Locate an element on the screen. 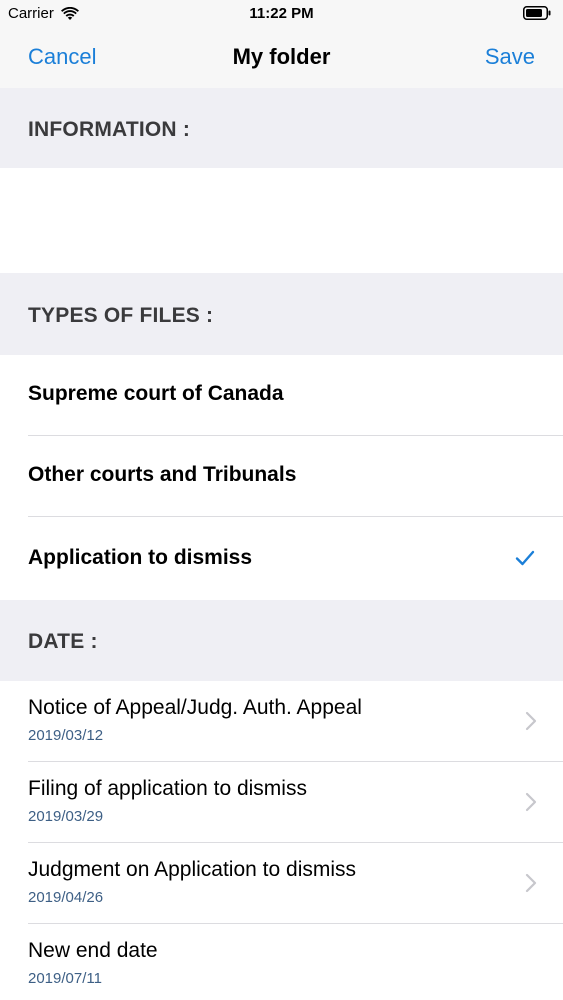 This screenshot has height=1000, width=563. section-title-information: INFORMATION : is located at coordinates (109, 129).